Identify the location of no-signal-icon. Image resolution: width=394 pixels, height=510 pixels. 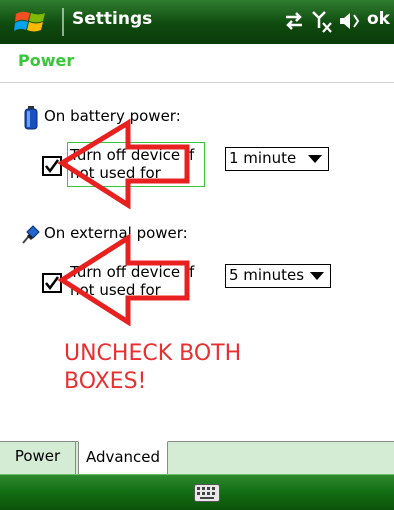
(322, 22).